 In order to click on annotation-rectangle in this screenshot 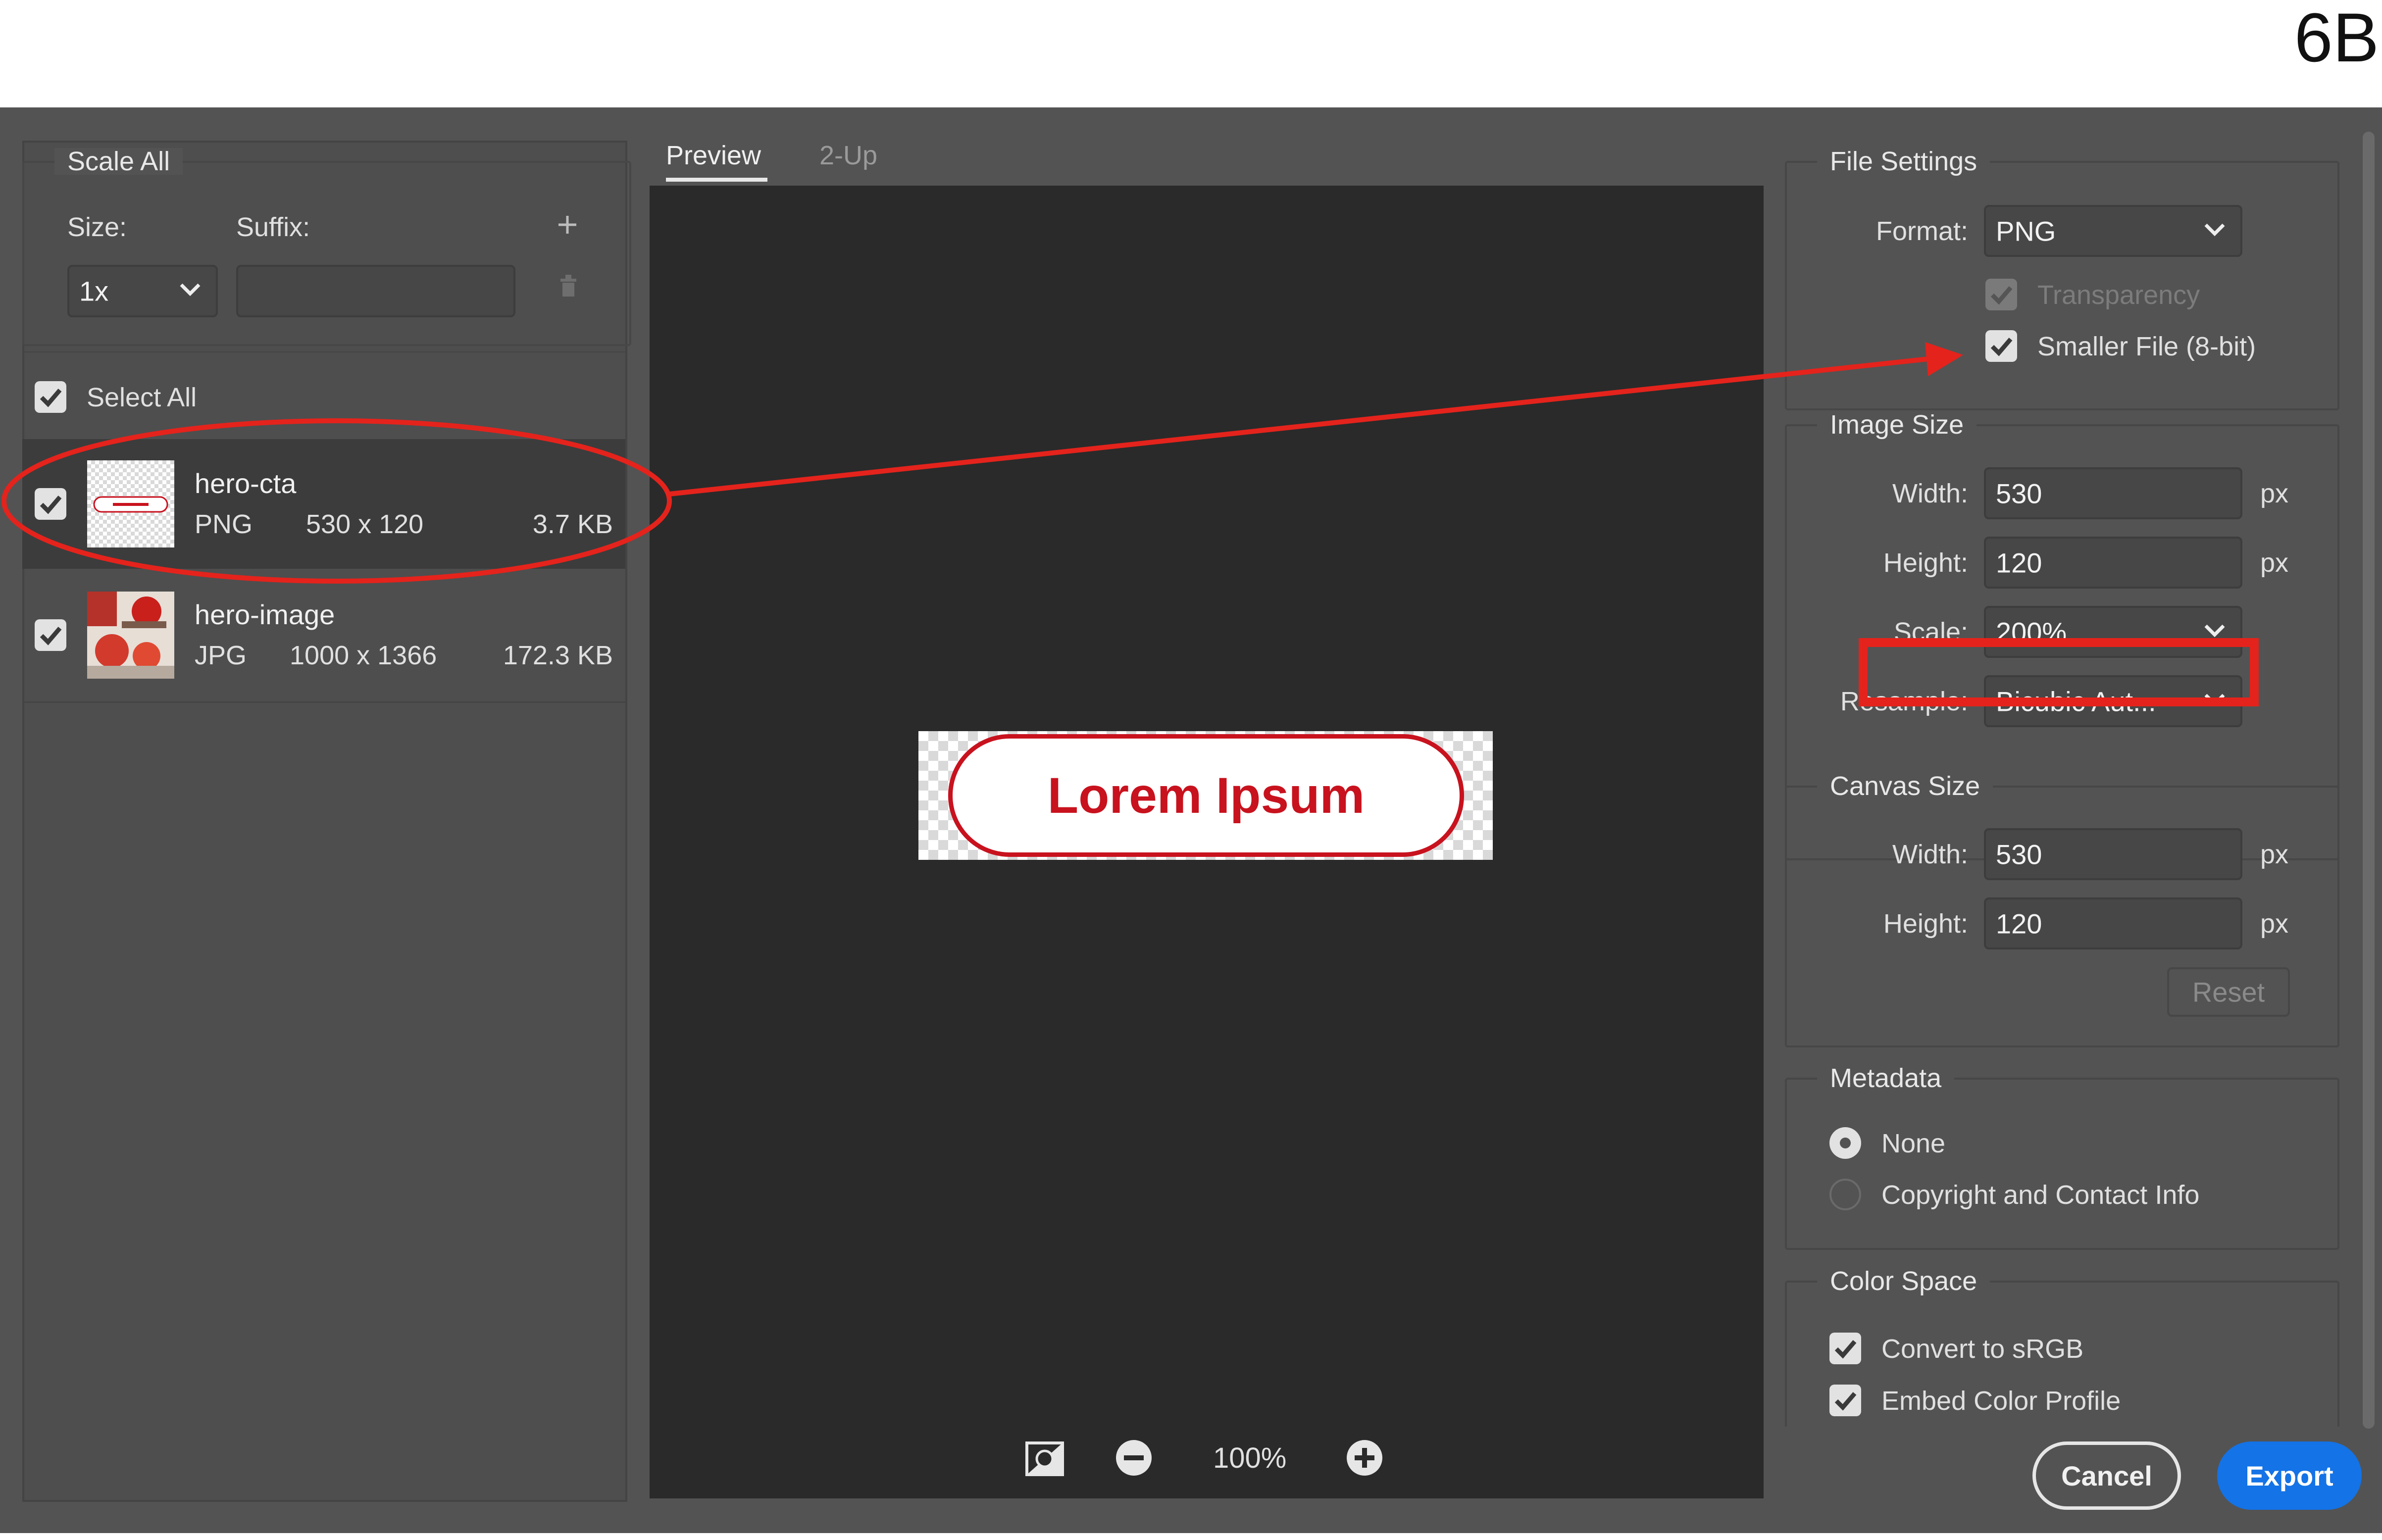, I will do `click(2059, 672)`.